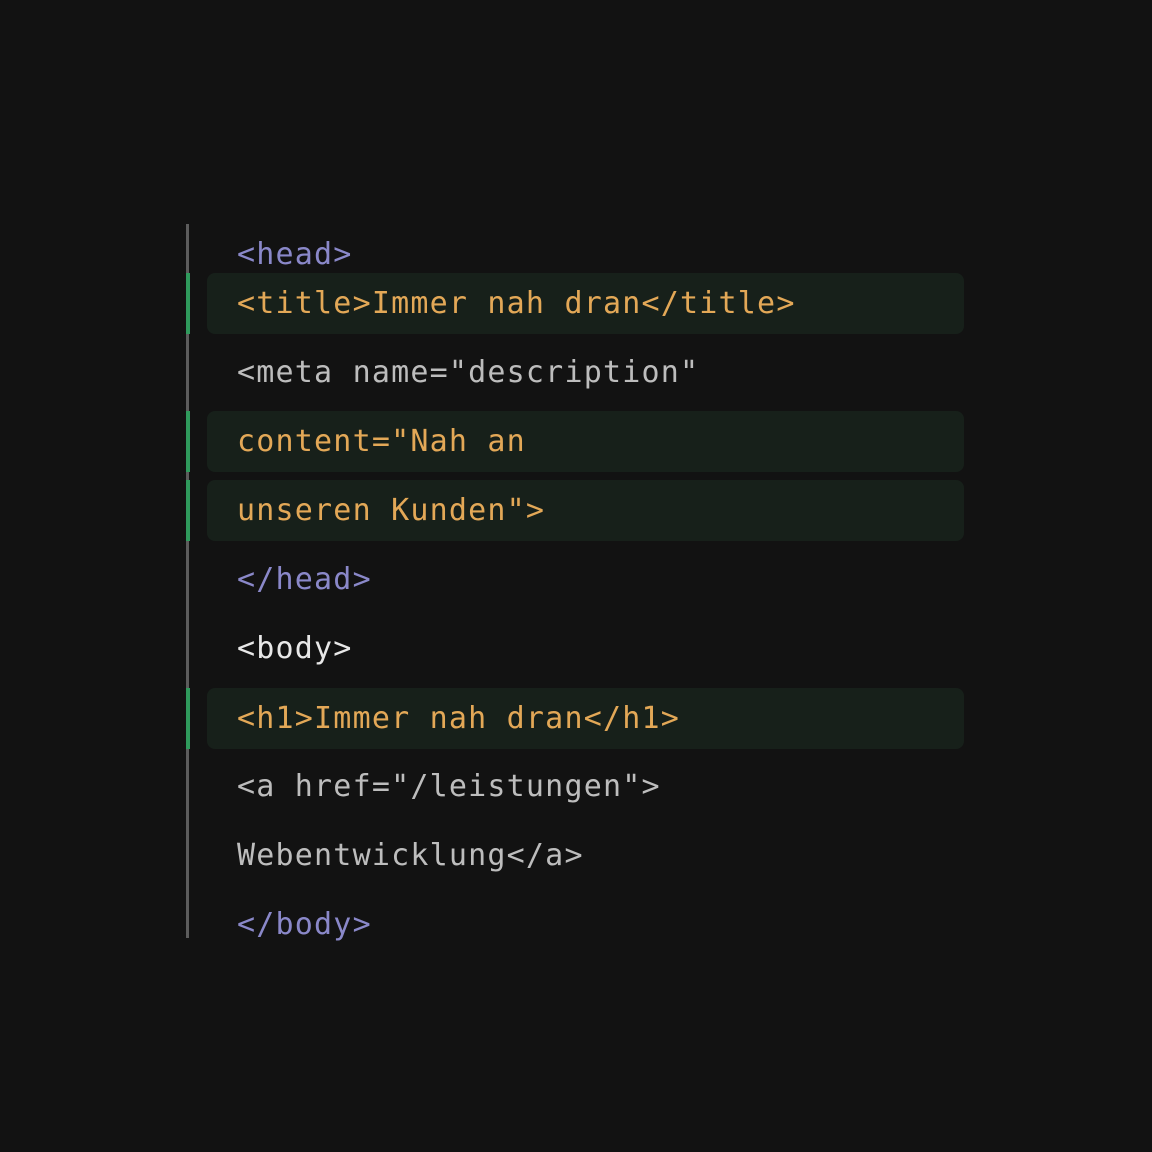 This screenshot has width=1152, height=1152. I want to click on code-line-title: <title>Immer nah dran</title>, so click(576, 303).